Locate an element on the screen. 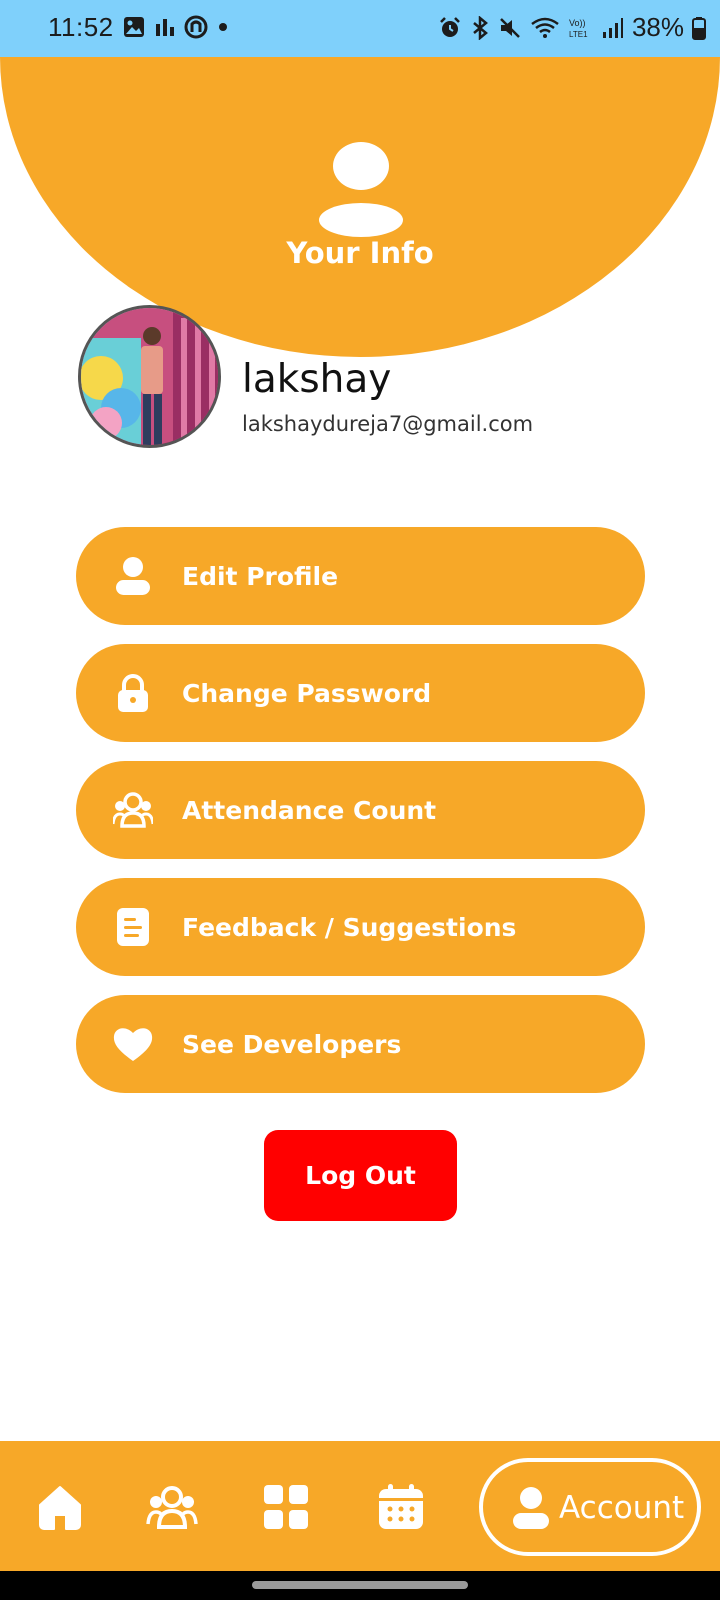  system-navigation-bar is located at coordinates (360, 1585).